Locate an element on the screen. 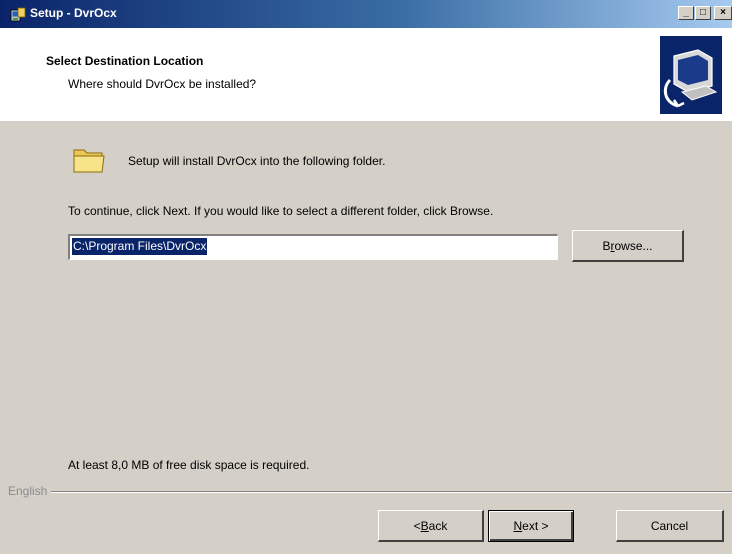 The width and height of the screenshot is (732, 554). maximize-button: □ is located at coordinates (703, 13).